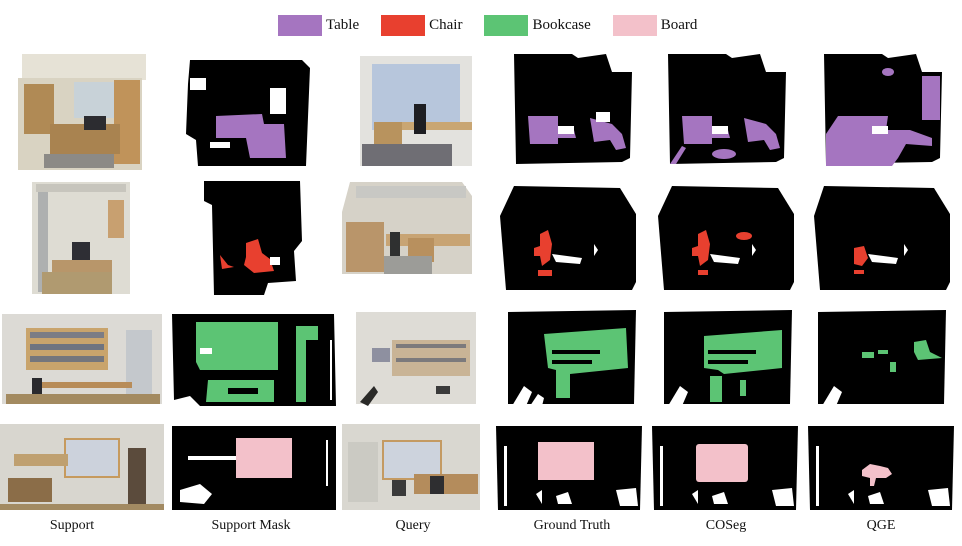  I want to click on column-label-support: Support, so click(72, 525).